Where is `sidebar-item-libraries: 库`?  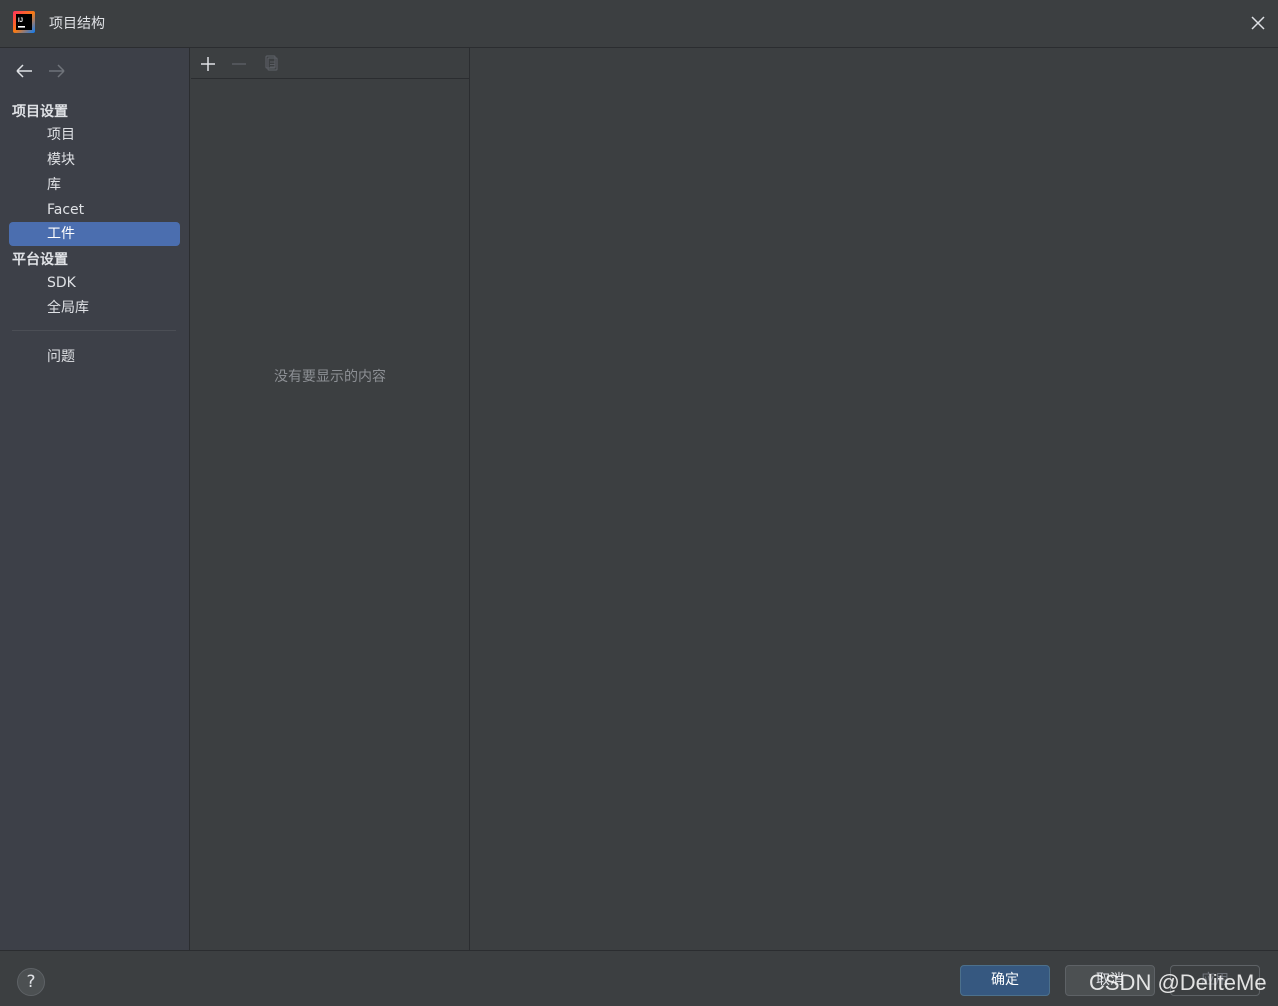 sidebar-item-libraries: 库 is located at coordinates (94, 185).